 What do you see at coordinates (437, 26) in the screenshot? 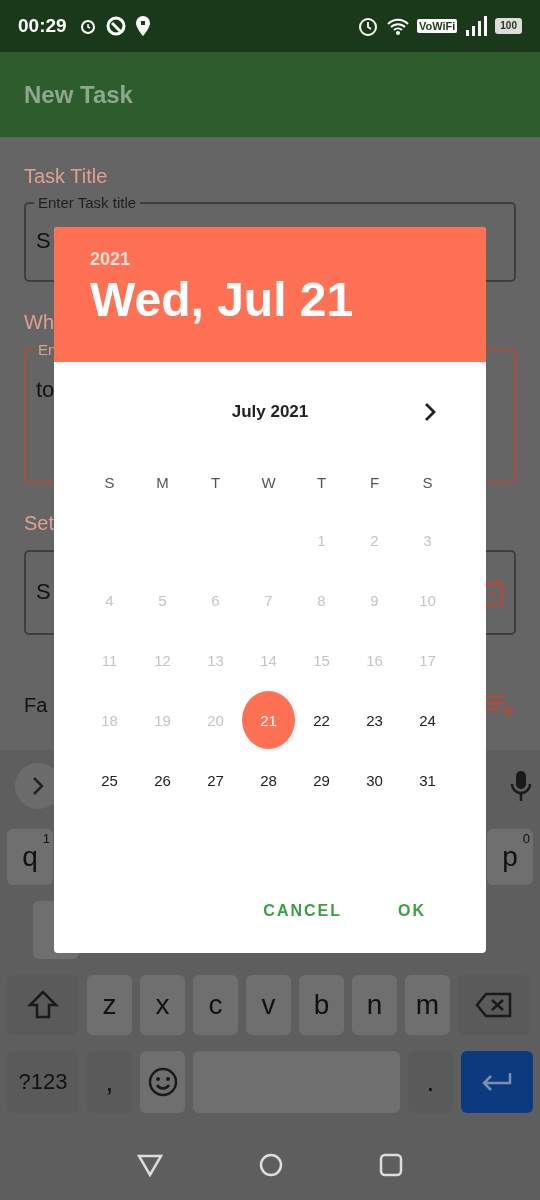
I see `vowifi-badge: VoWiFi` at bounding box center [437, 26].